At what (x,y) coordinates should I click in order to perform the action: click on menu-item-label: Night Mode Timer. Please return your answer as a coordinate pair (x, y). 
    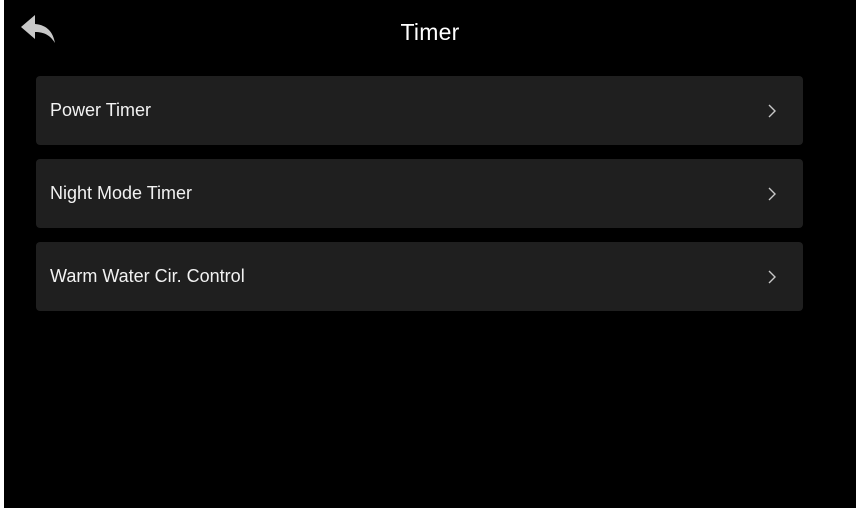
    Looking at the image, I should click on (121, 193).